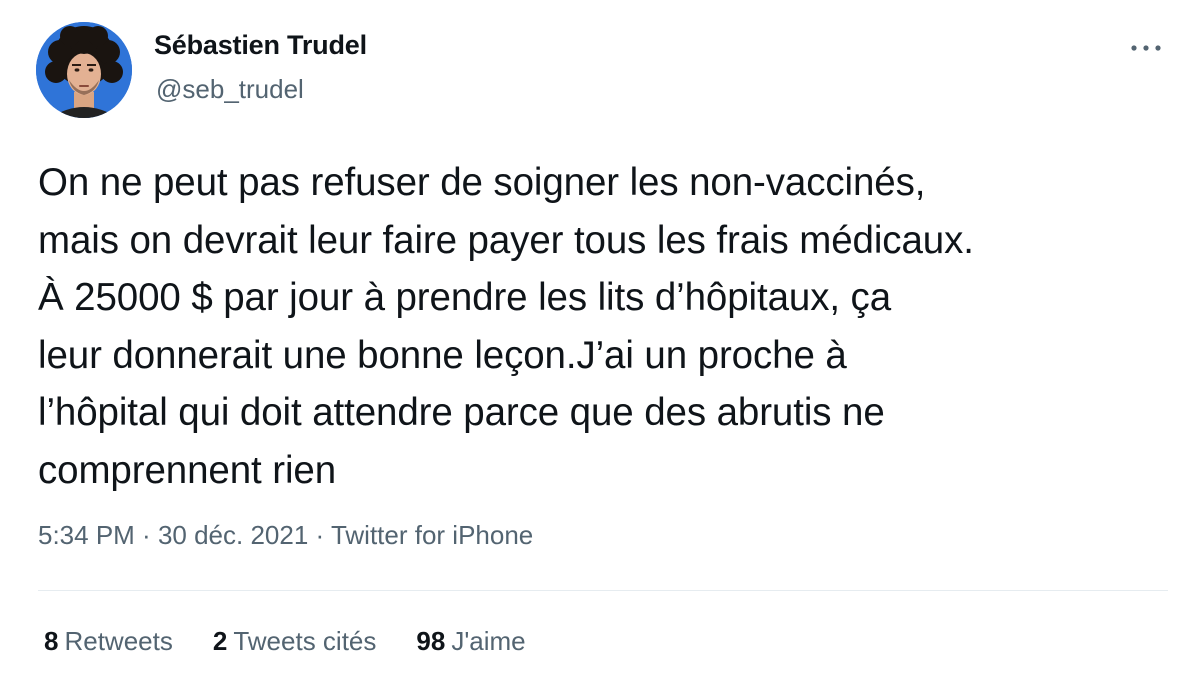 The image size is (1200, 682). Describe the element at coordinates (305, 641) in the screenshot. I see `quote-tweets-label: Tweets cités` at that location.